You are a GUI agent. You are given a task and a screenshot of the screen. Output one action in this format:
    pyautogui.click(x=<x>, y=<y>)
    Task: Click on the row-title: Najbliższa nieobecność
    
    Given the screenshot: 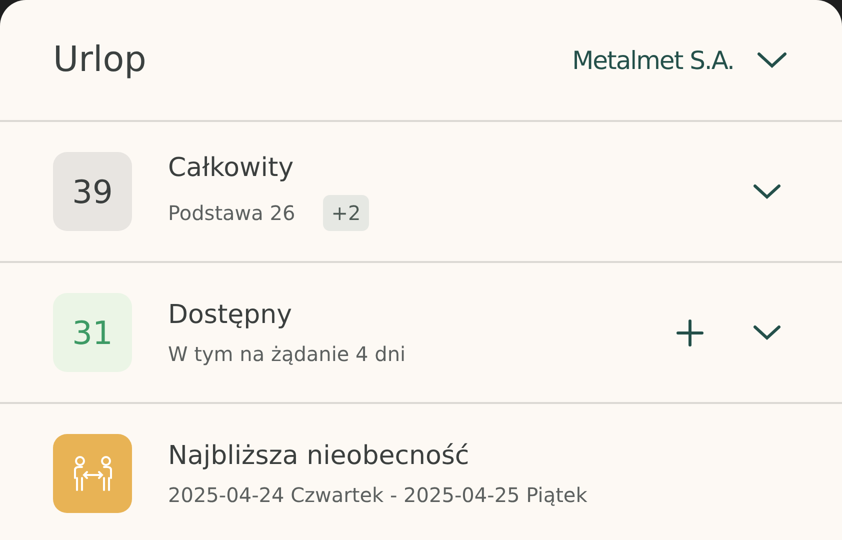 What is the action you would take?
    pyautogui.click(x=319, y=455)
    